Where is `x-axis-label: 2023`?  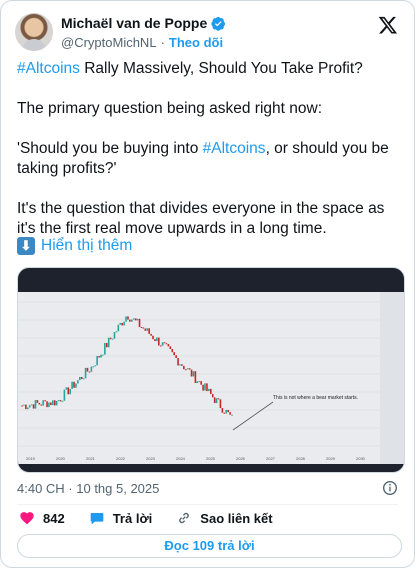 x-axis-label: 2023 is located at coordinates (151, 458).